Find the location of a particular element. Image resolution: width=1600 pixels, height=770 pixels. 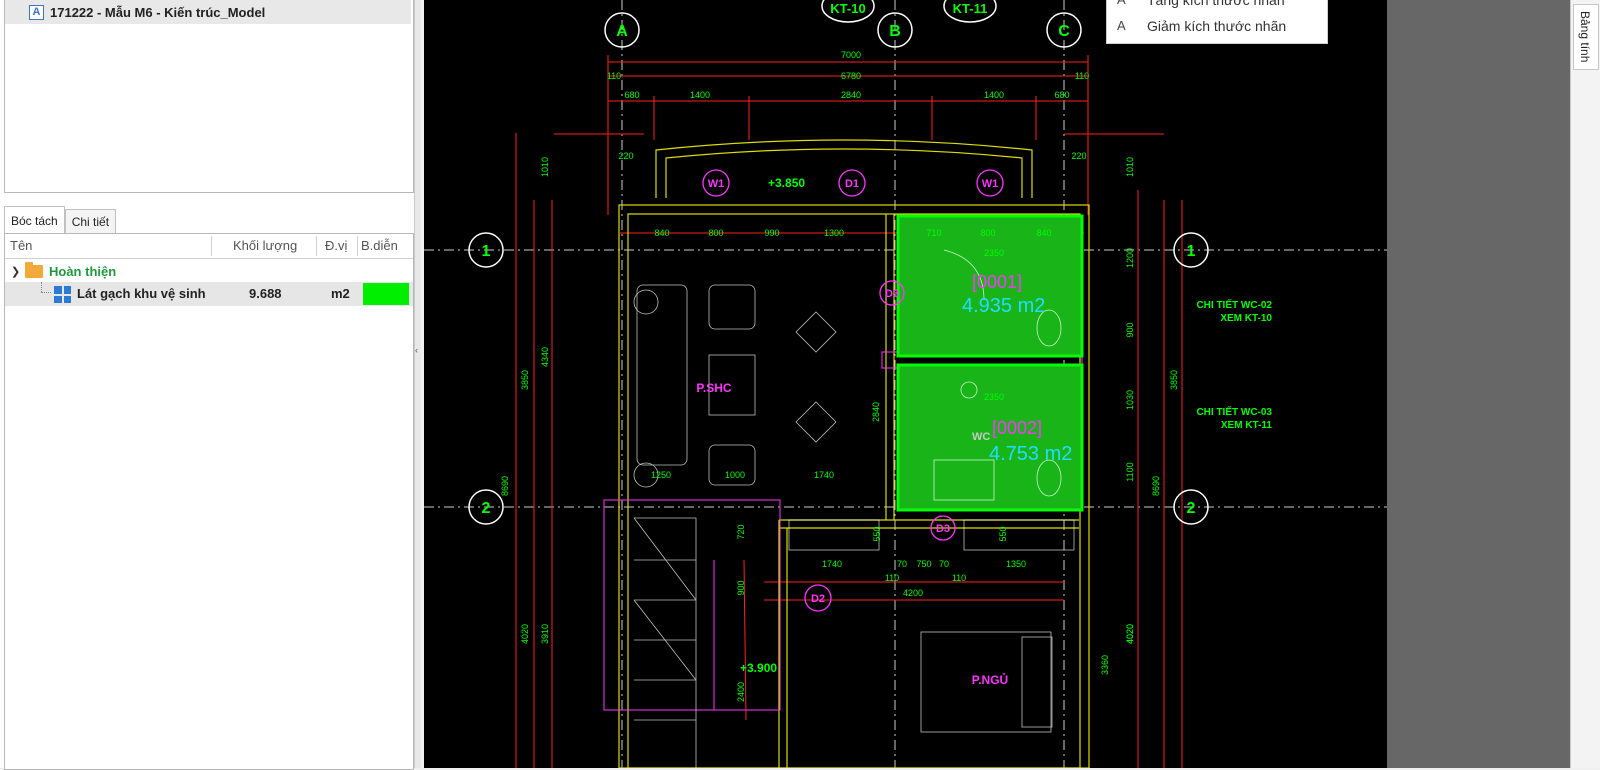

dim-label: 4340 is located at coordinates (545, 357).